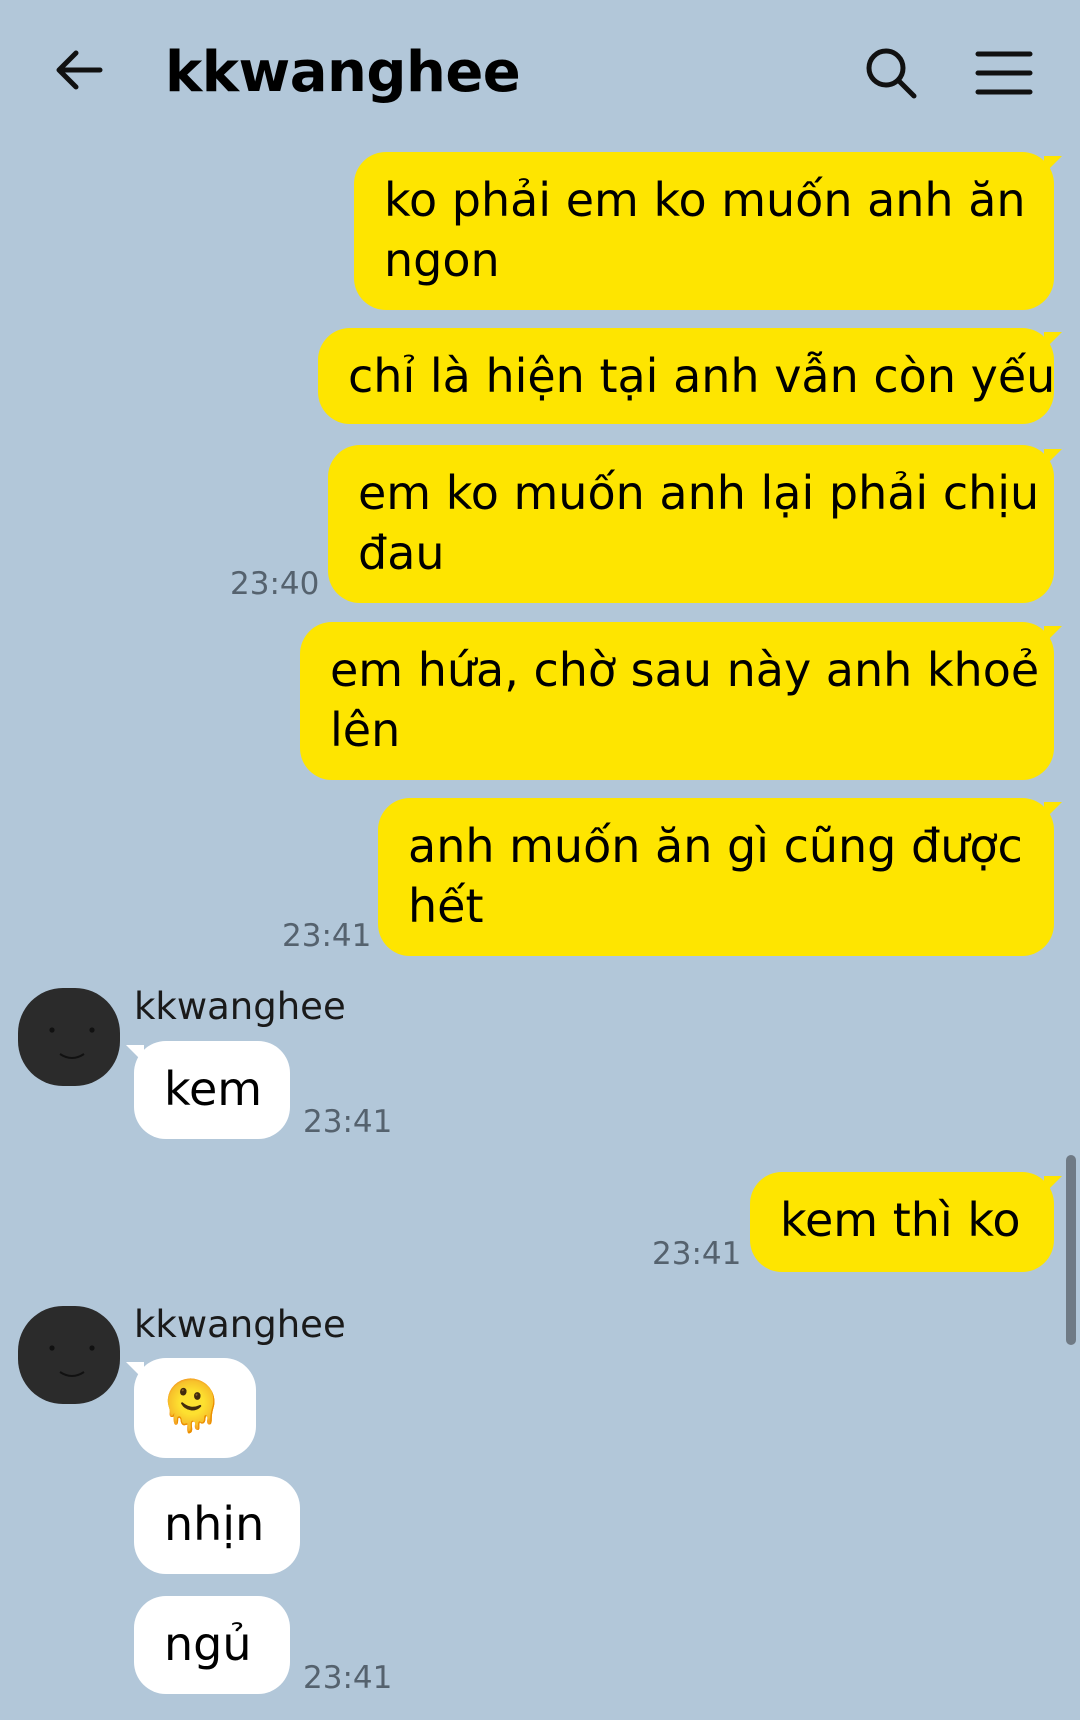 This screenshot has height=1720, width=1080. I want to click on message-bubble-incoming: 🫠, so click(191, 1408).